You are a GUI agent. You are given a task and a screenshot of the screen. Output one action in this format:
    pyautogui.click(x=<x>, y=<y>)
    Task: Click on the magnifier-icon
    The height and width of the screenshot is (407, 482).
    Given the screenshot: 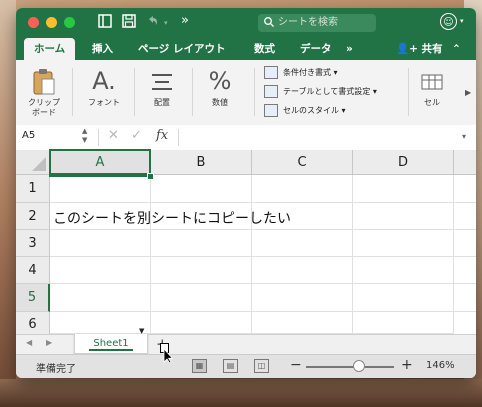 What is the action you would take?
    pyautogui.click(x=269, y=23)
    